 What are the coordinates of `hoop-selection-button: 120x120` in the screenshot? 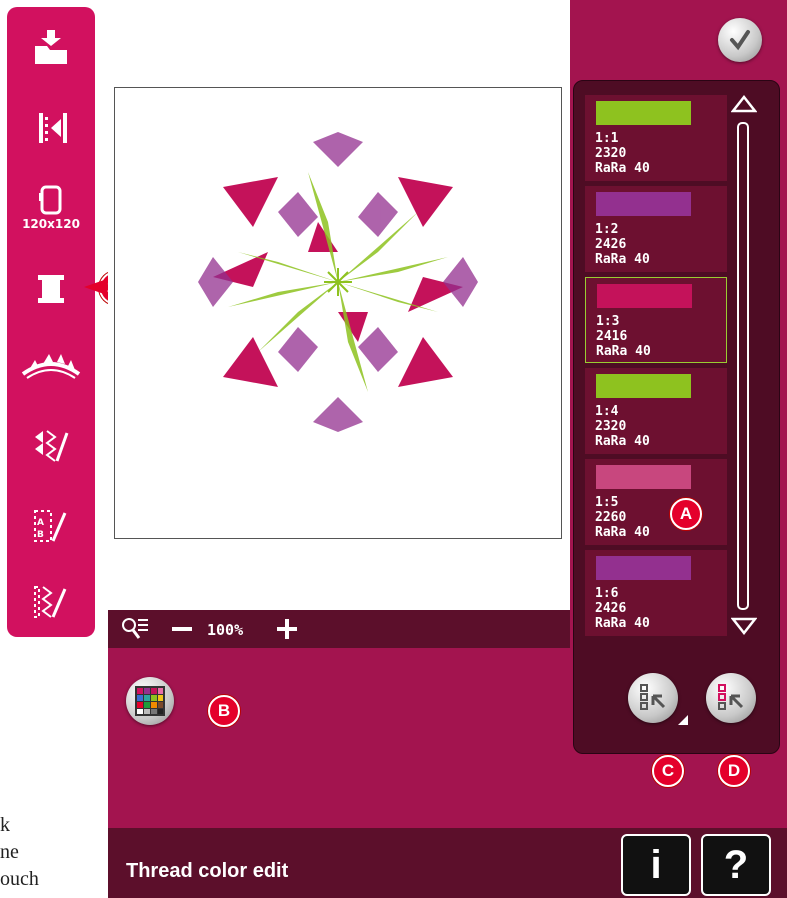 It's located at (51, 208).